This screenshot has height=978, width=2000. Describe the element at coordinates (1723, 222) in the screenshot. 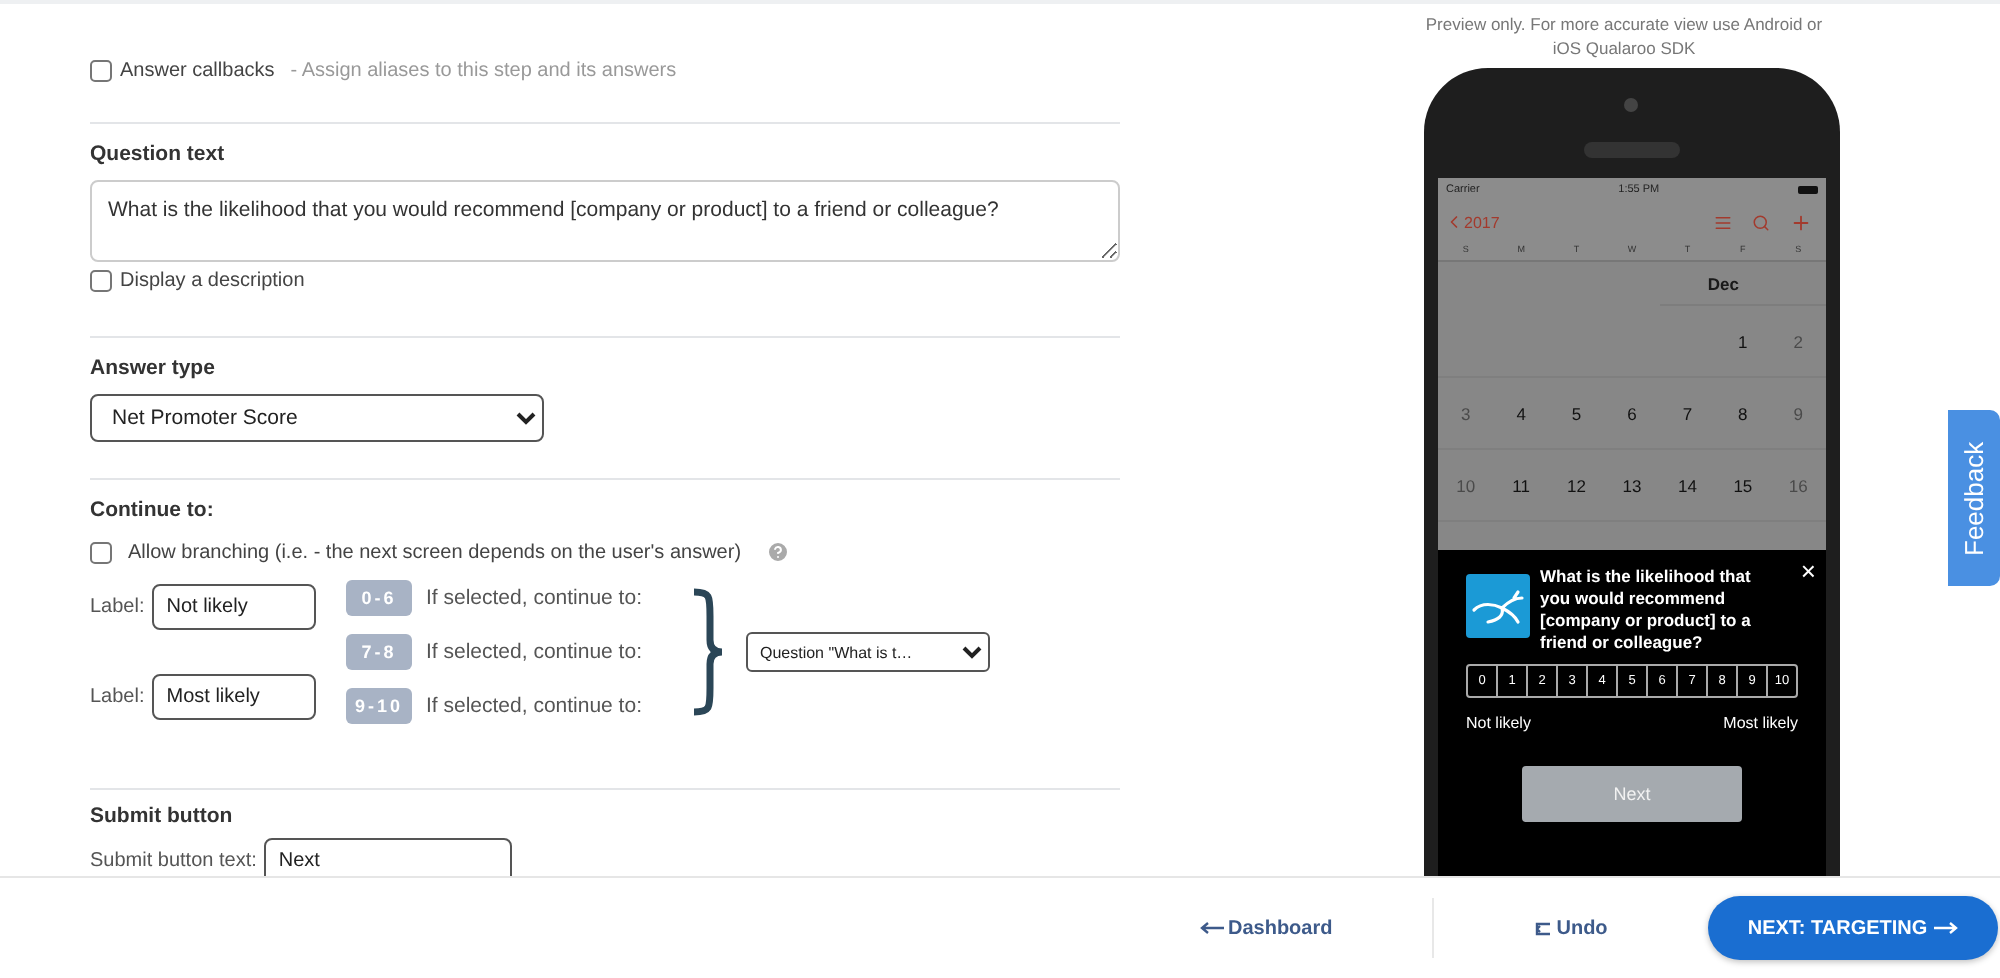

I see `list-icon` at that location.